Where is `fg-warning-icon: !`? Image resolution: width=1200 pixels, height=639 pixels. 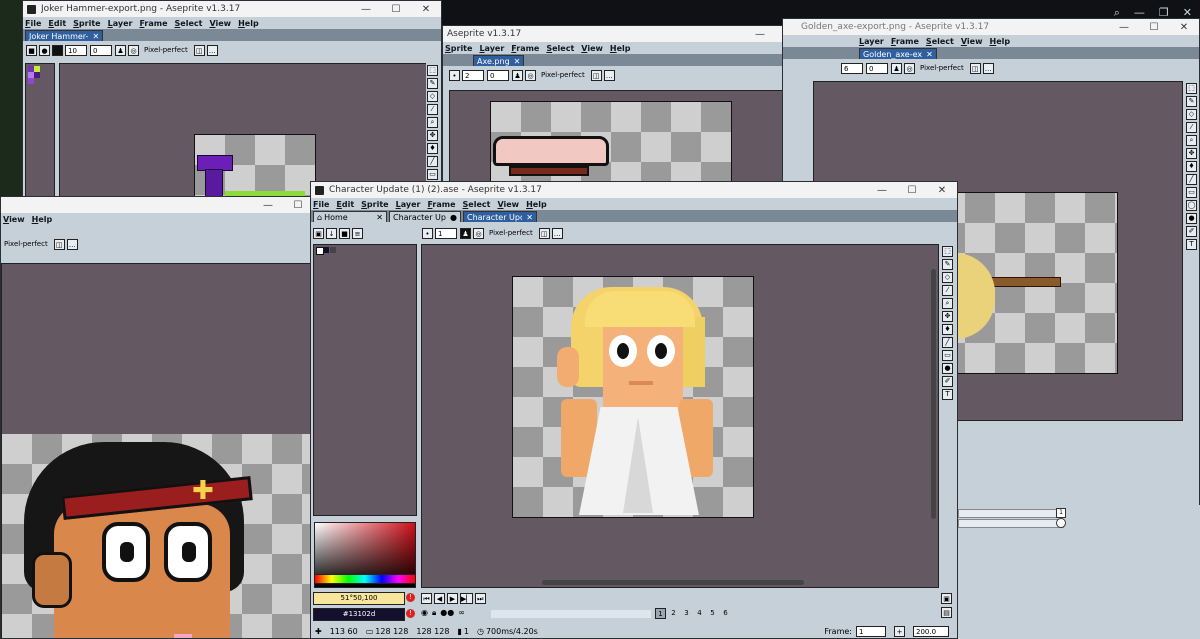
fg-warning-icon: ! is located at coordinates (410, 597).